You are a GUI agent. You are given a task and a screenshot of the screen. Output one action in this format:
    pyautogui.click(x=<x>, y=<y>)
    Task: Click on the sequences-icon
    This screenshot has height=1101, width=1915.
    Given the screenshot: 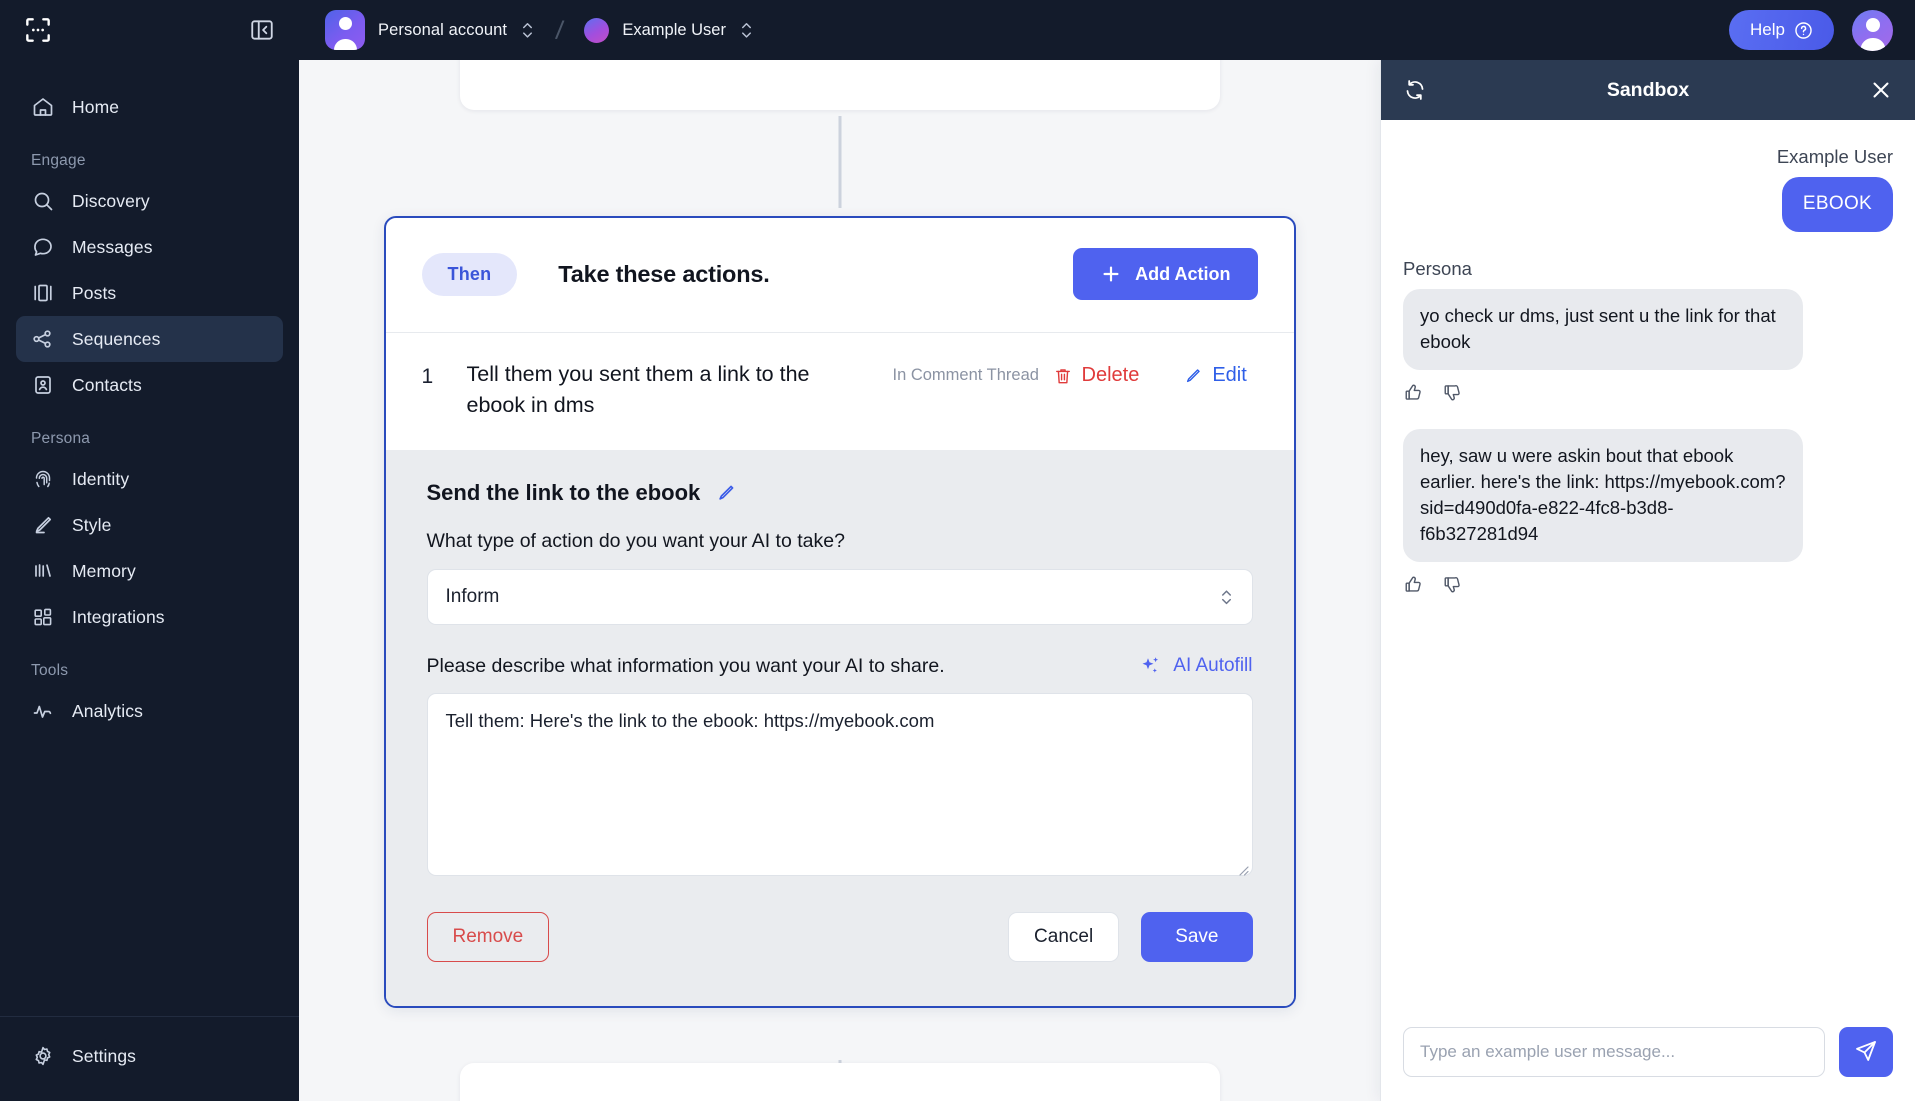 What is the action you would take?
    pyautogui.click(x=43, y=339)
    